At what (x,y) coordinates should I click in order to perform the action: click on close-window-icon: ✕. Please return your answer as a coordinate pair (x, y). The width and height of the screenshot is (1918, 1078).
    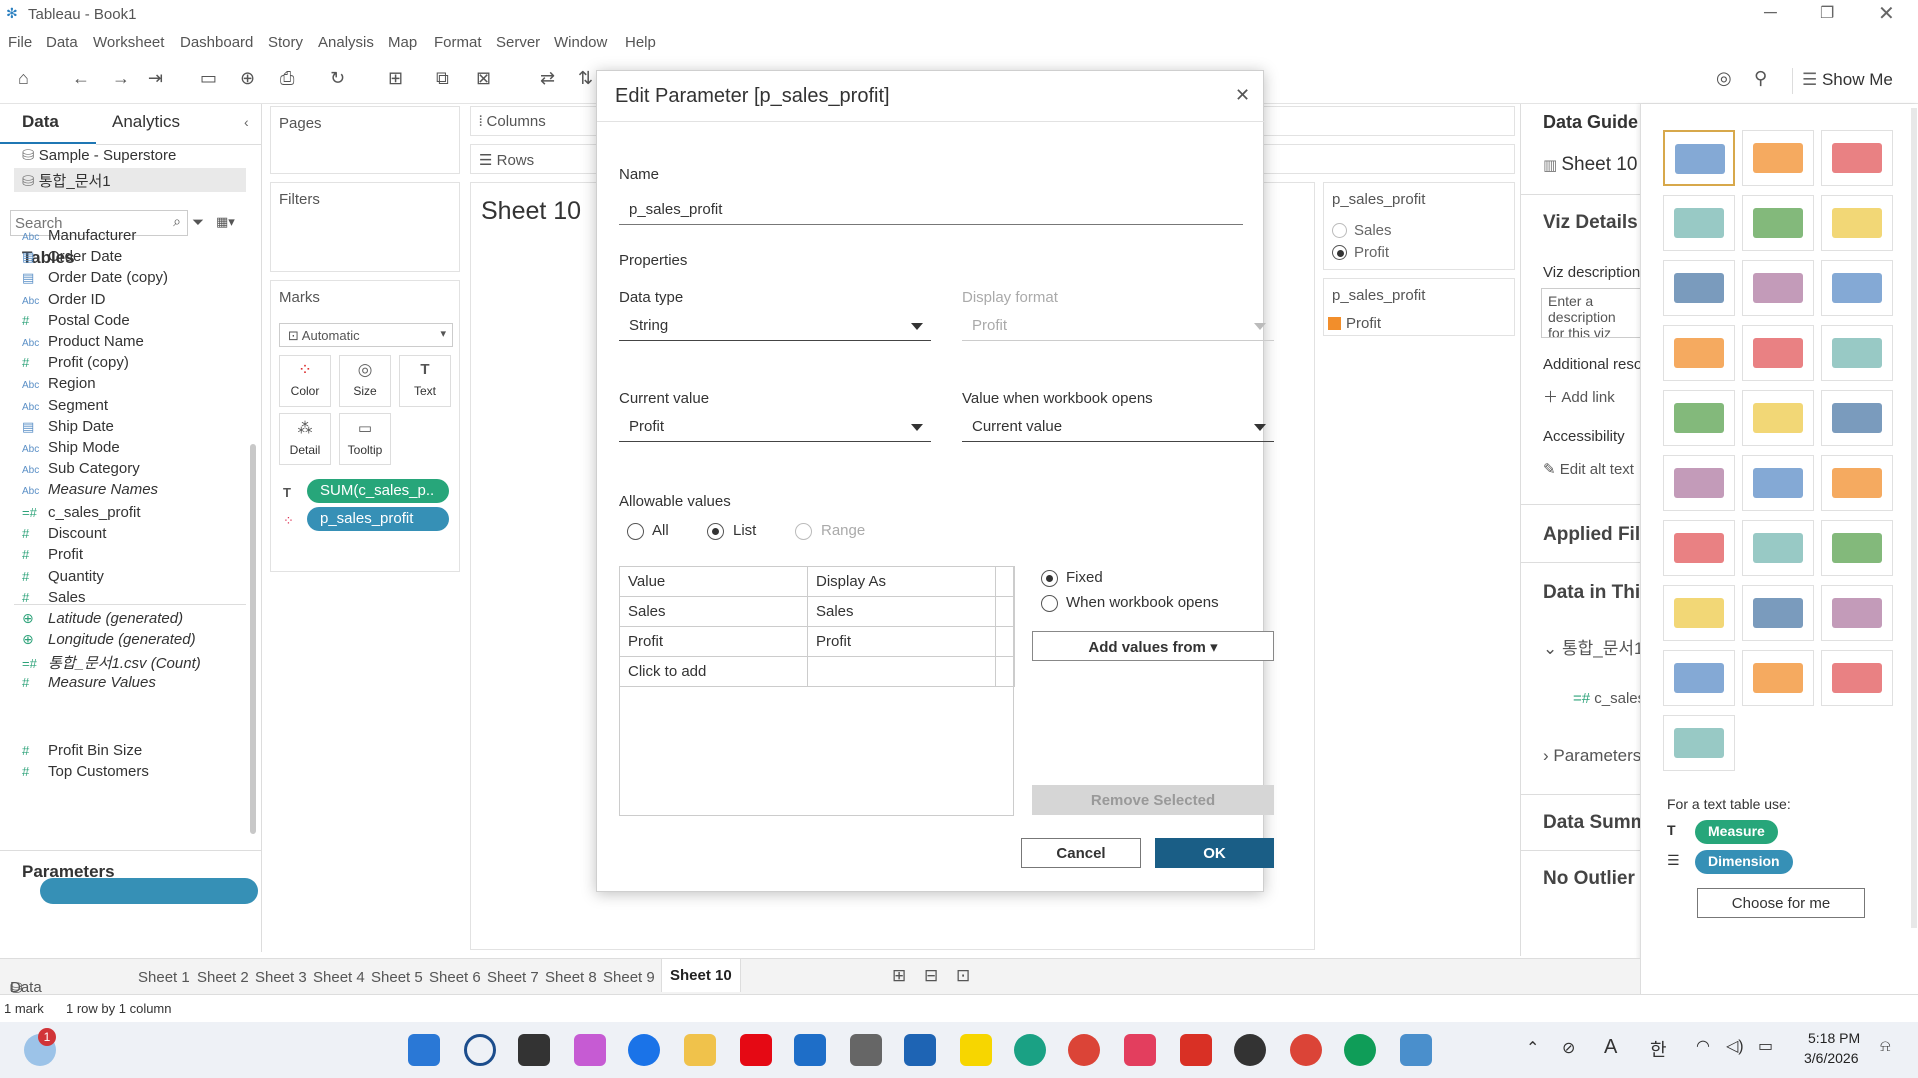
    Looking at the image, I should click on (1886, 13).